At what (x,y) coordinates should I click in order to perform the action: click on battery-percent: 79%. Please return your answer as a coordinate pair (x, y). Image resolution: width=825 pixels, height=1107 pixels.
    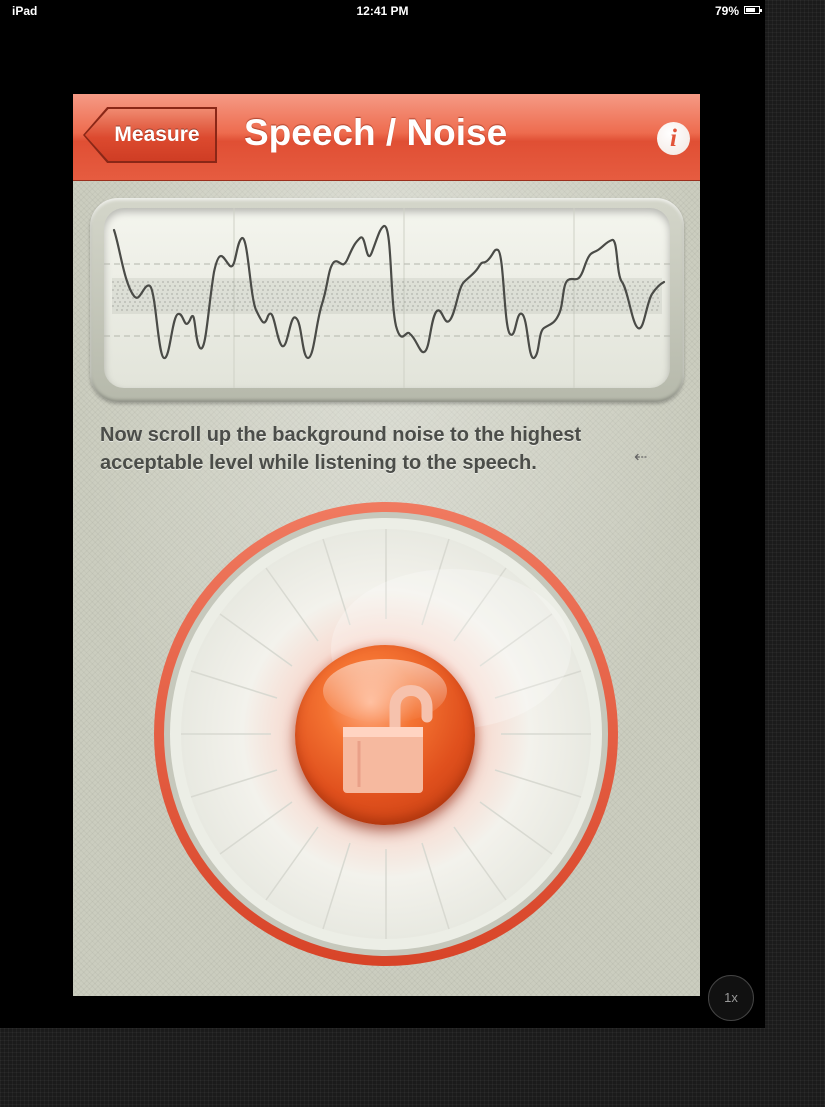
    Looking at the image, I should click on (726, 11).